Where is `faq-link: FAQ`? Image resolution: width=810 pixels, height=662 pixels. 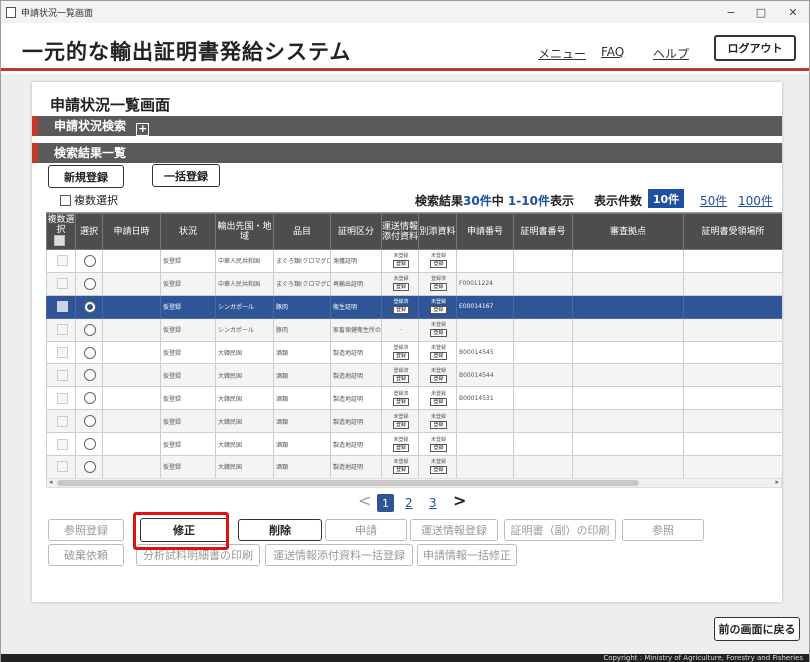
faq-link: FAQ is located at coordinates (612, 52).